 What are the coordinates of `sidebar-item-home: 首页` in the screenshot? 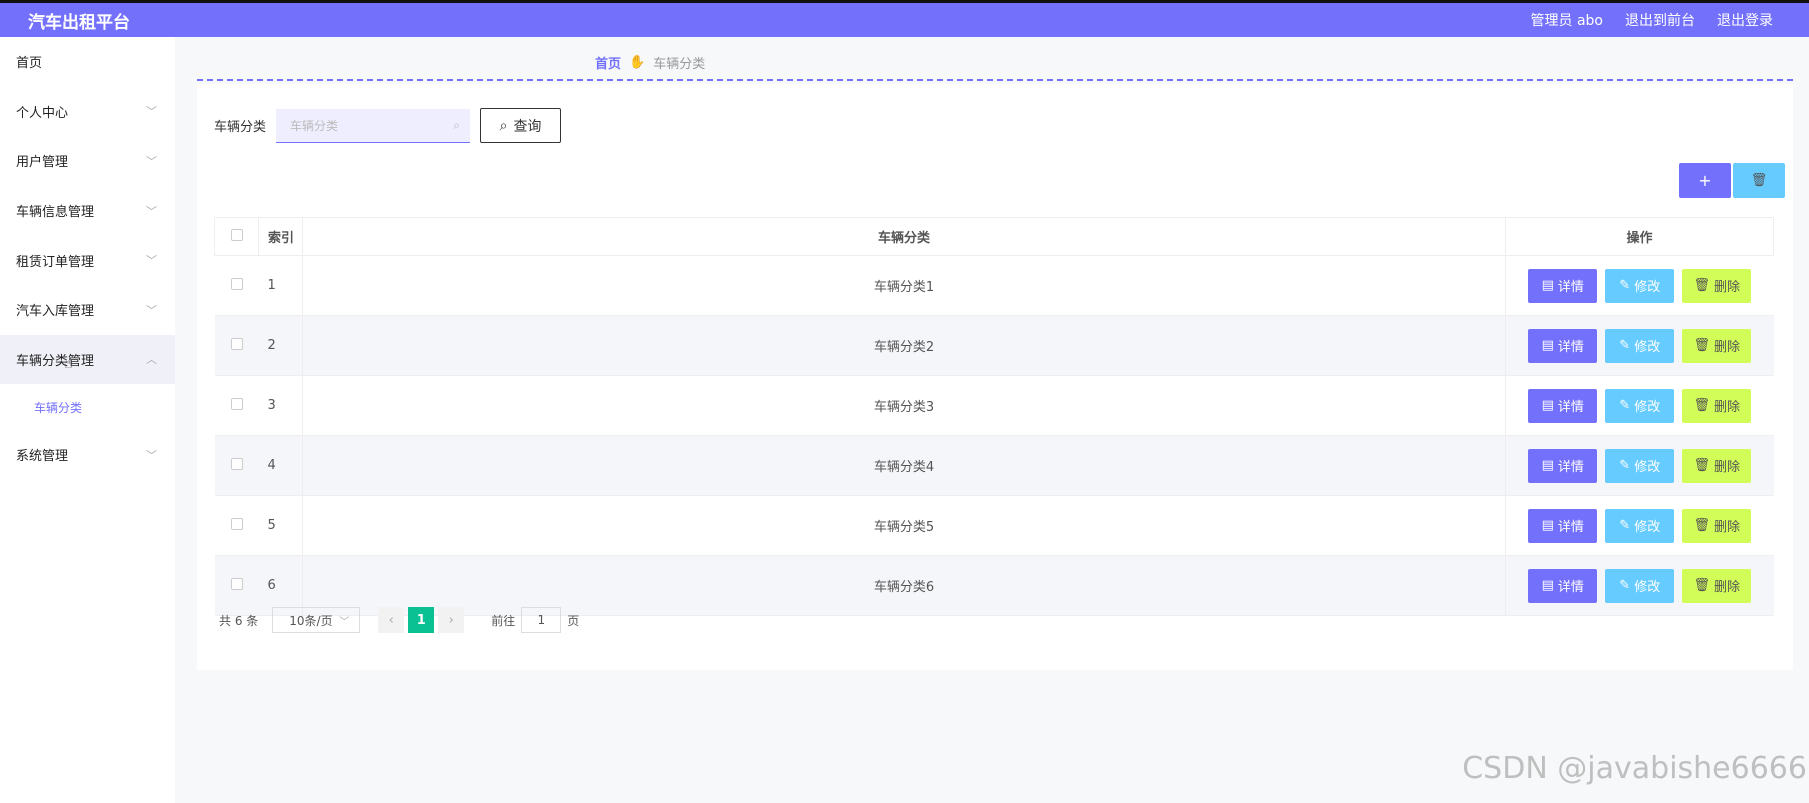 It's located at (87, 62).